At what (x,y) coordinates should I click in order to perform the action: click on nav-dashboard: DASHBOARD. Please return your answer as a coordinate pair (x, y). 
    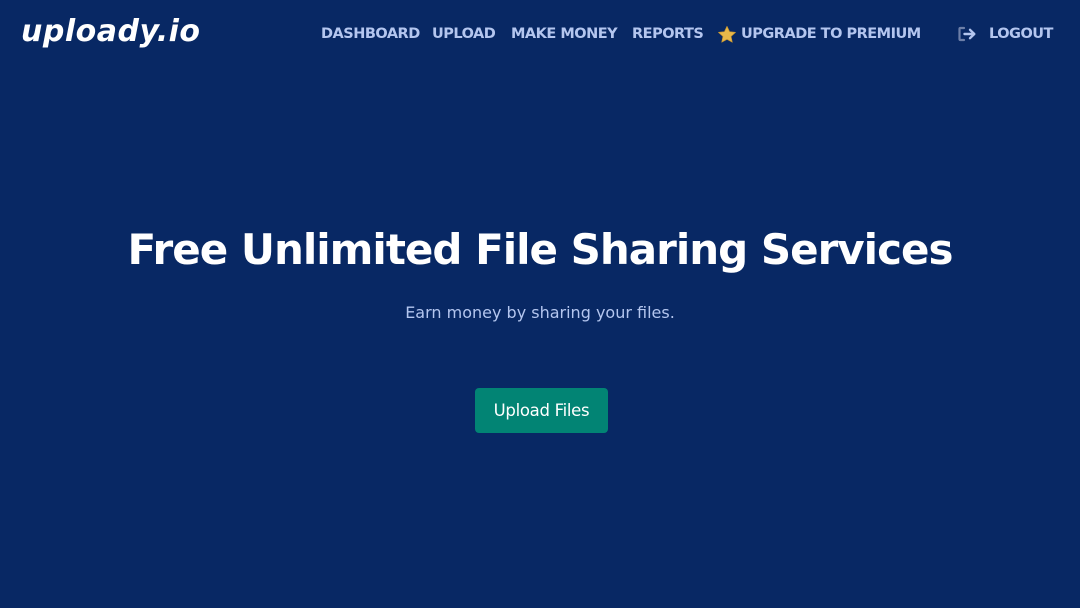
    Looking at the image, I should click on (370, 34).